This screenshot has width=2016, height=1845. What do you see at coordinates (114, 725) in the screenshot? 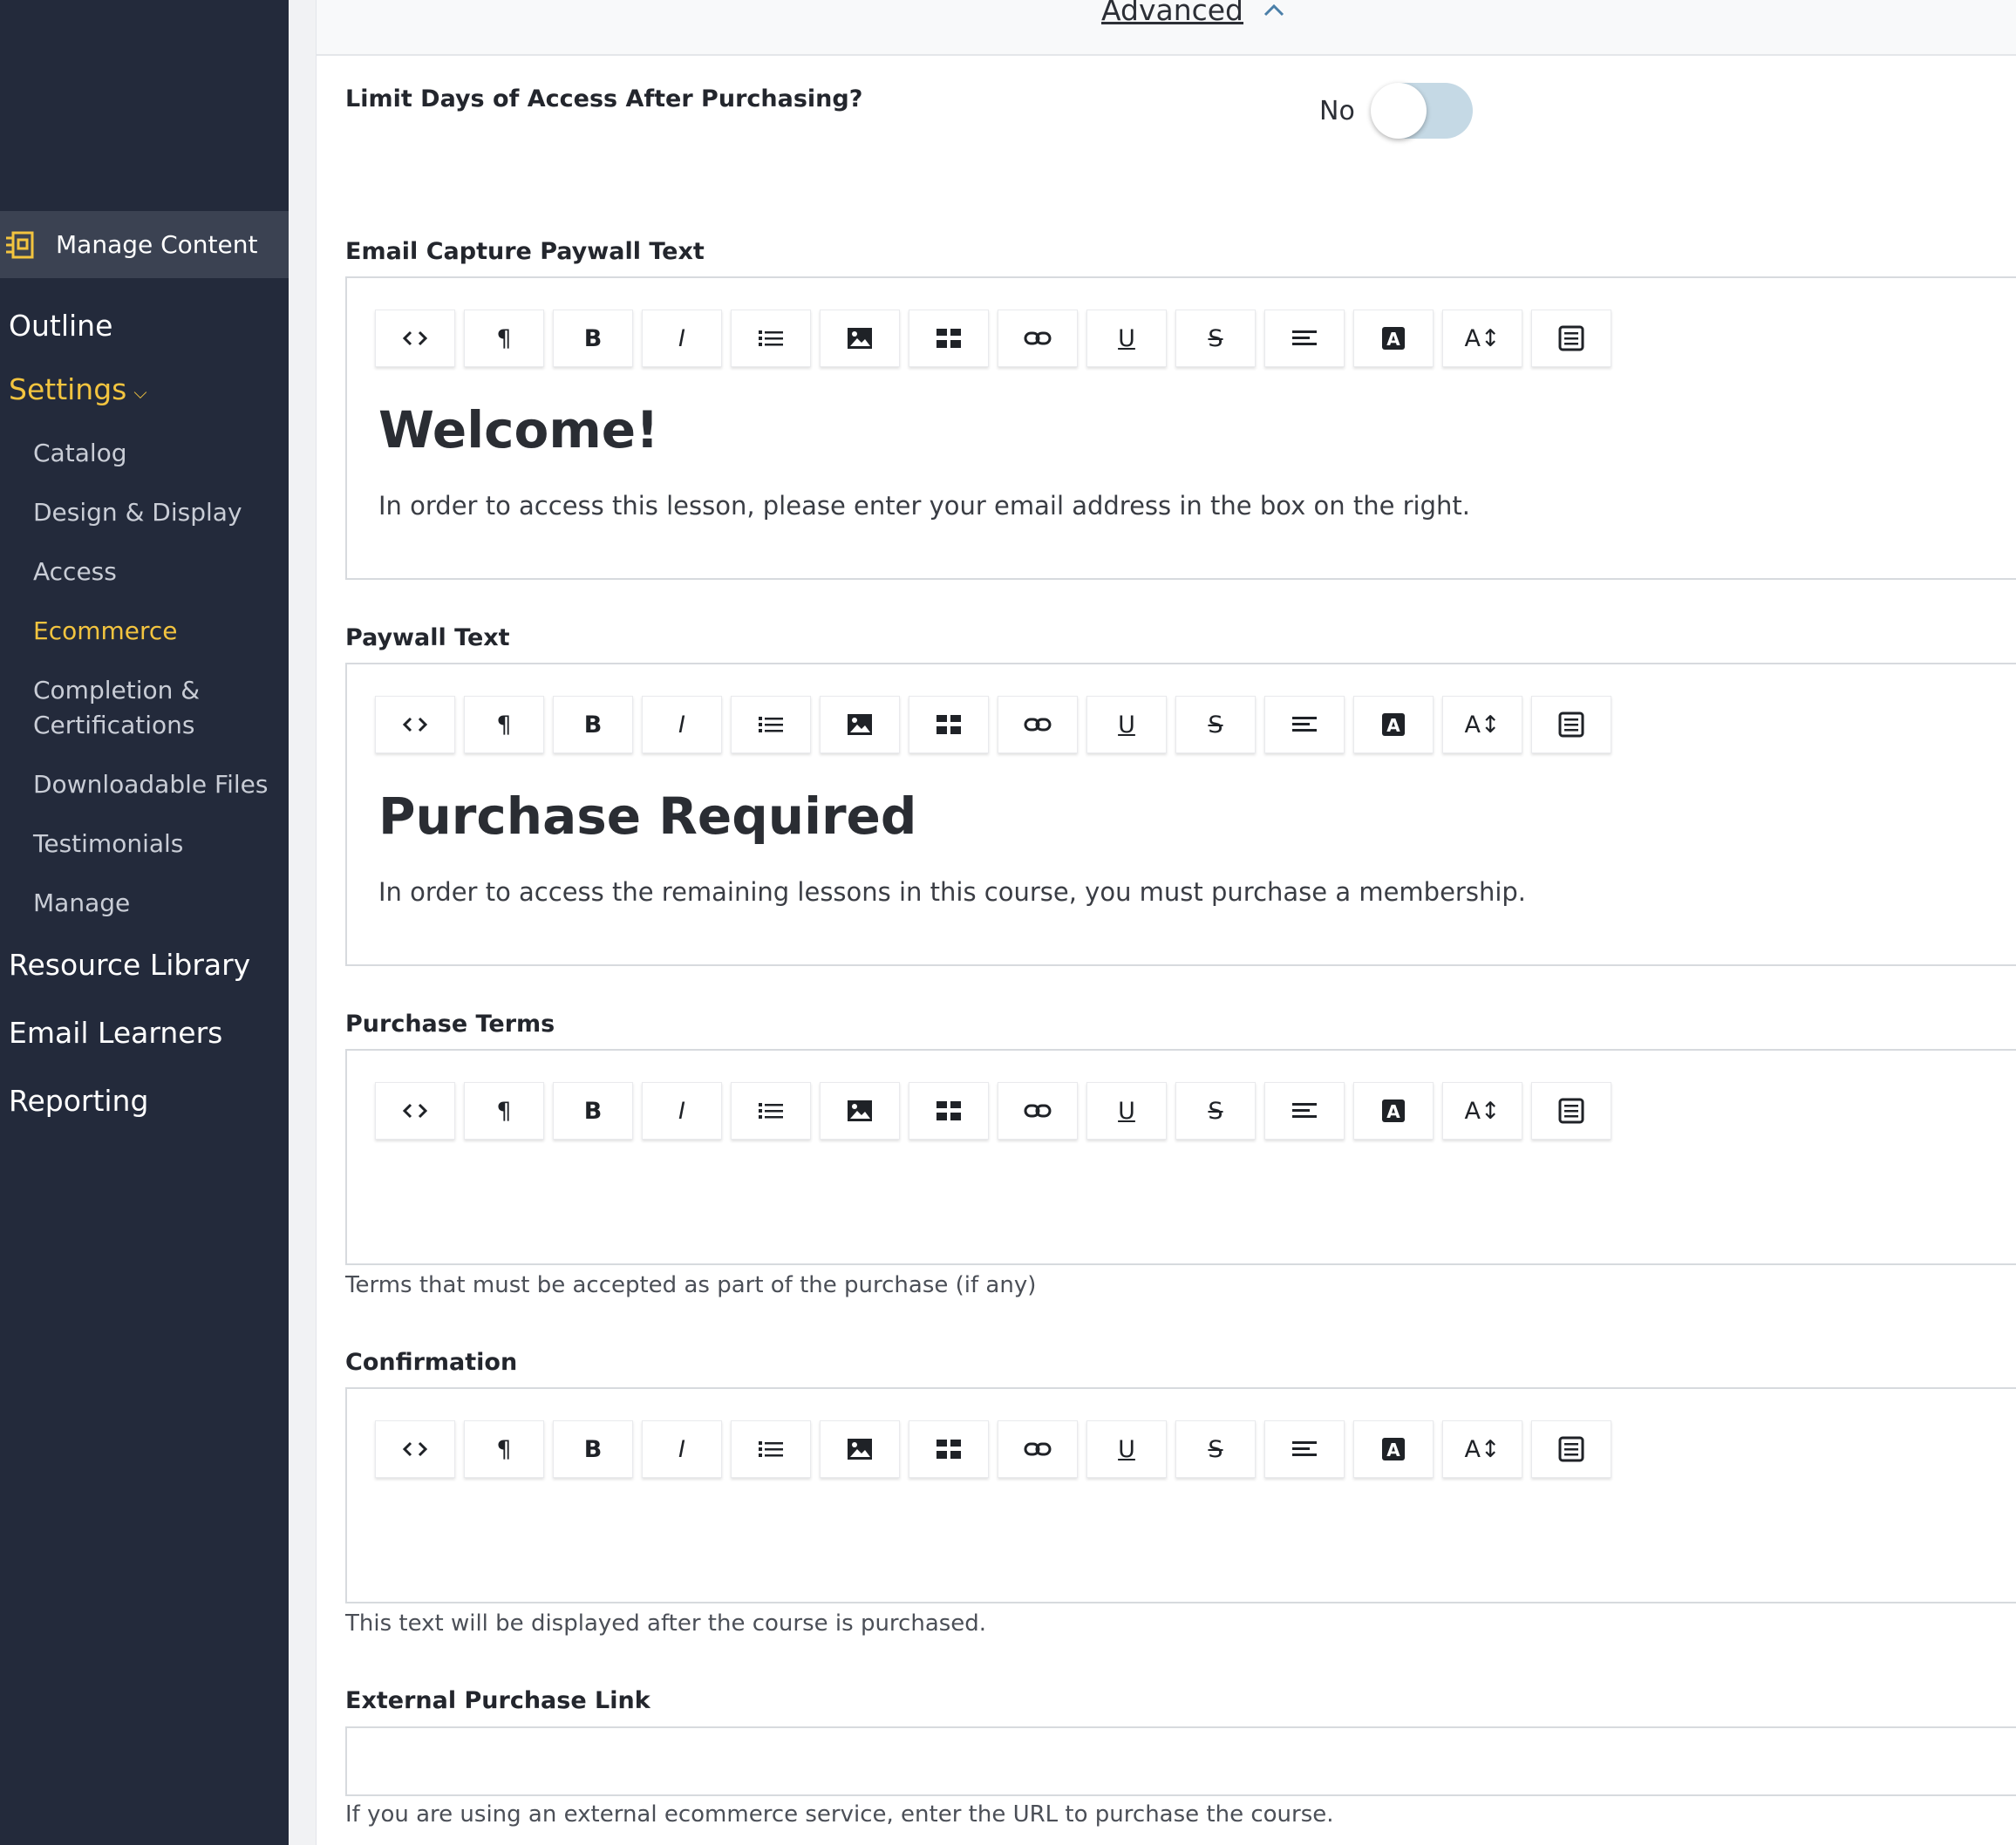
I see `completion-line-2: Certifications` at bounding box center [114, 725].